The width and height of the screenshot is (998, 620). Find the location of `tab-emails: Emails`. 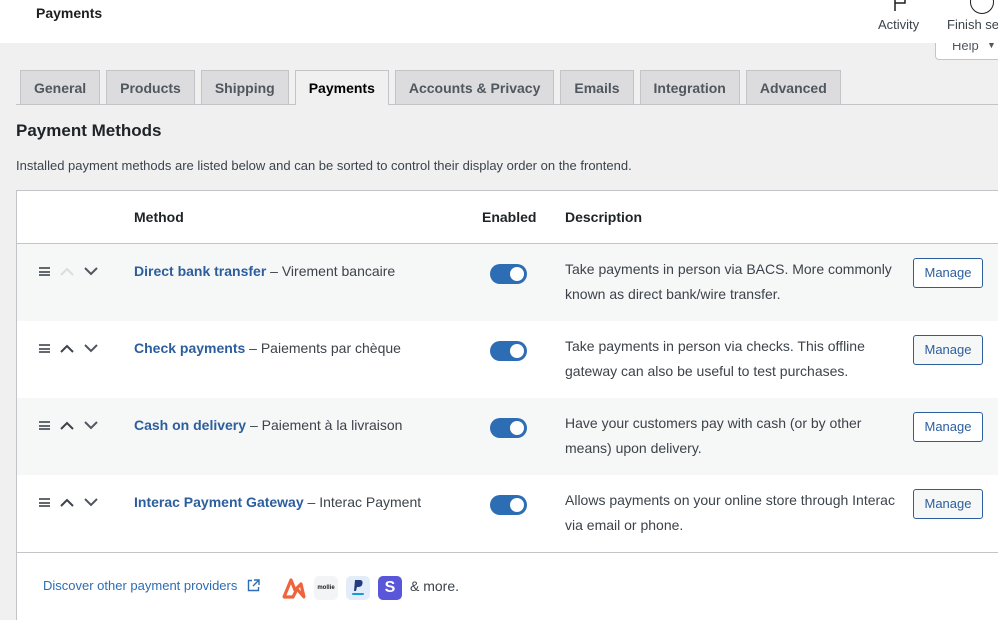

tab-emails: Emails is located at coordinates (597, 87).